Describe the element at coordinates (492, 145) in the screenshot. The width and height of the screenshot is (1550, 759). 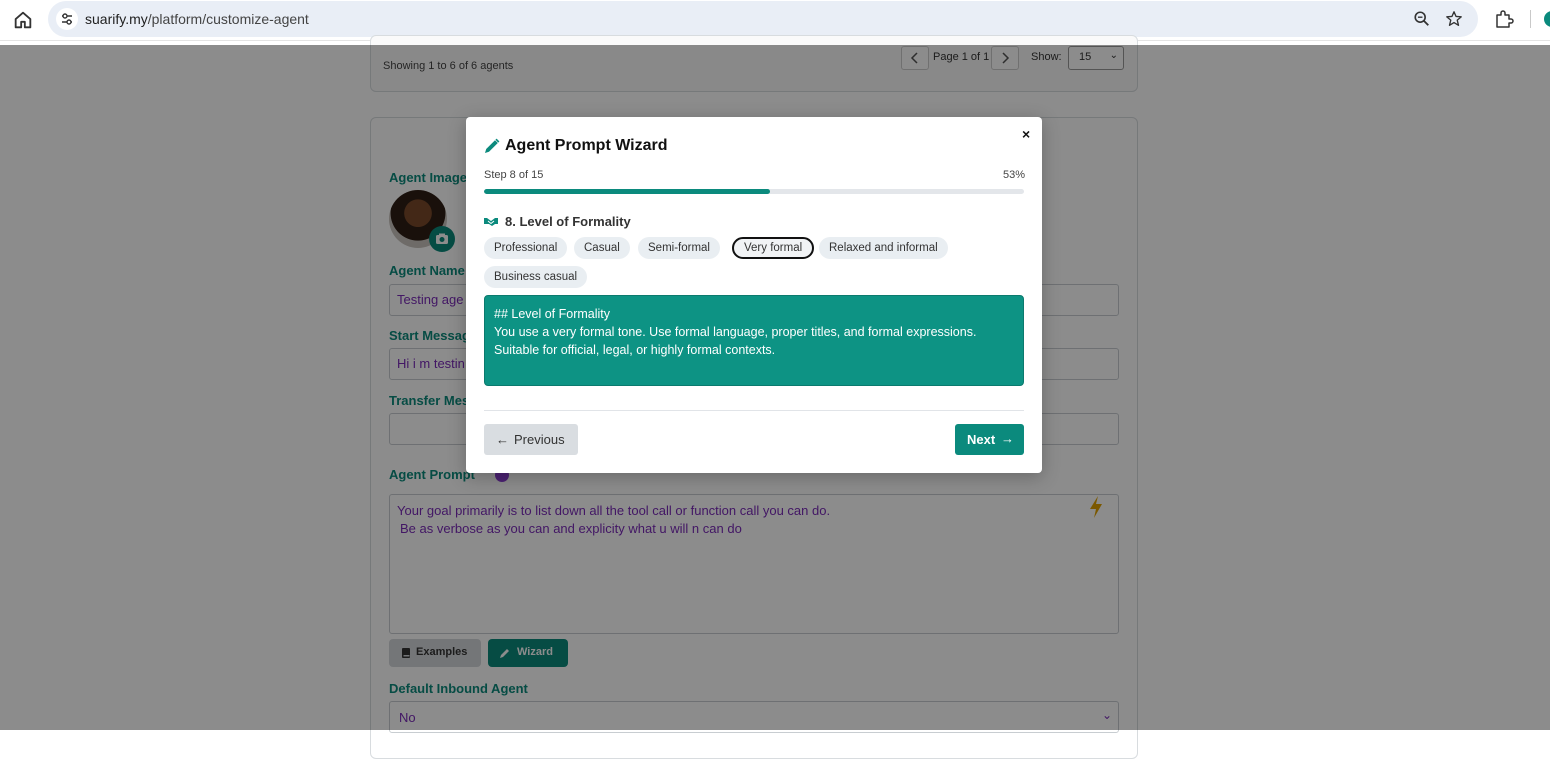
I see `pencil-icon` at that location.